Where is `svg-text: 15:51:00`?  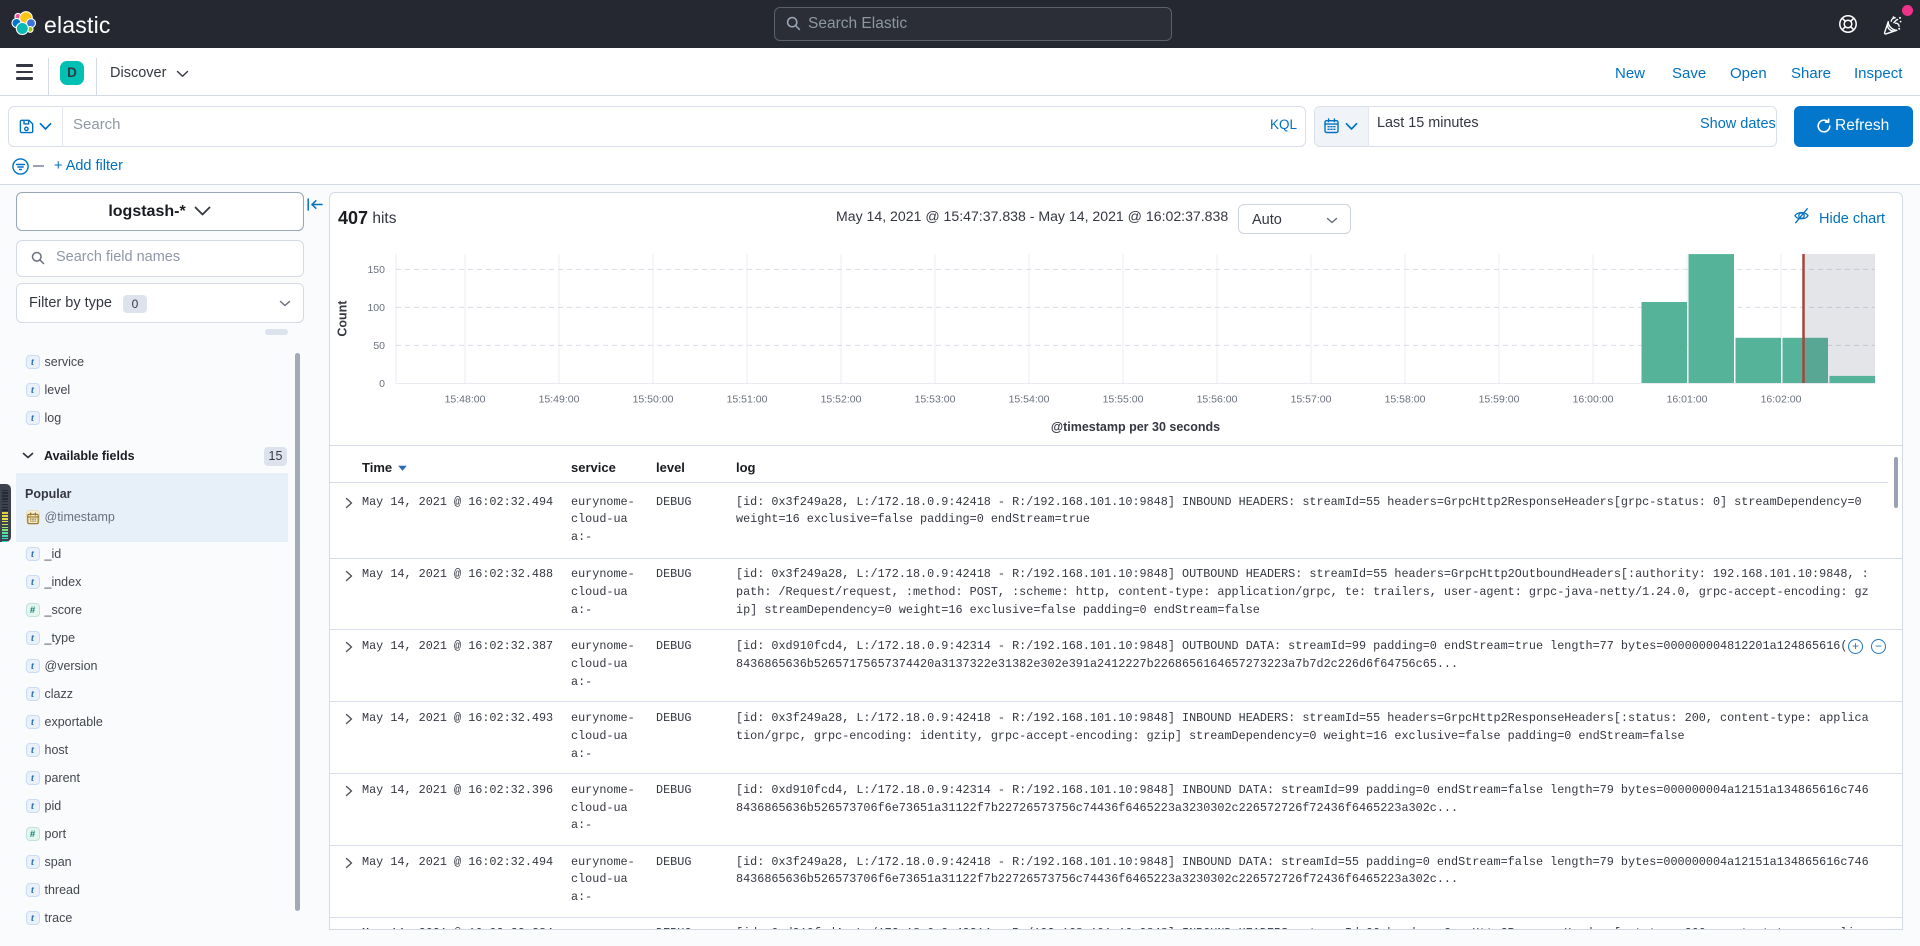 svg-text: 15:51:00 is located at coordinates (747, 400).